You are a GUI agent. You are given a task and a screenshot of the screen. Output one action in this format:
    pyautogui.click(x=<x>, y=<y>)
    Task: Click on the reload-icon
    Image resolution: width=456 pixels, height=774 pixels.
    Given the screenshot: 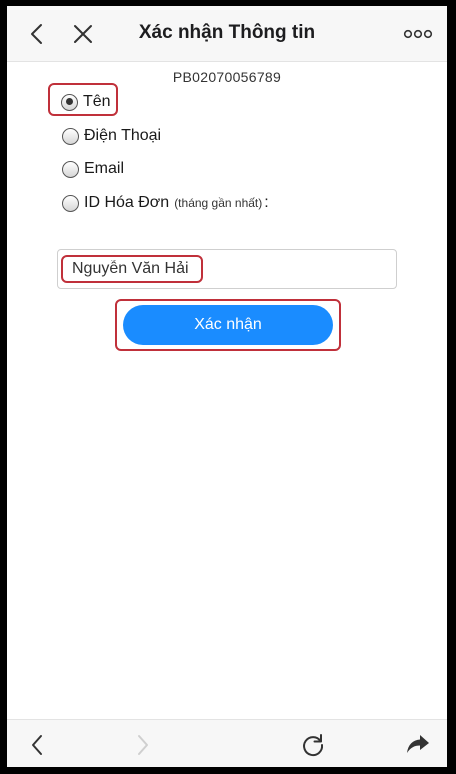 What is the action you would take?
    pyautogui.click(x=313, y=745)
    